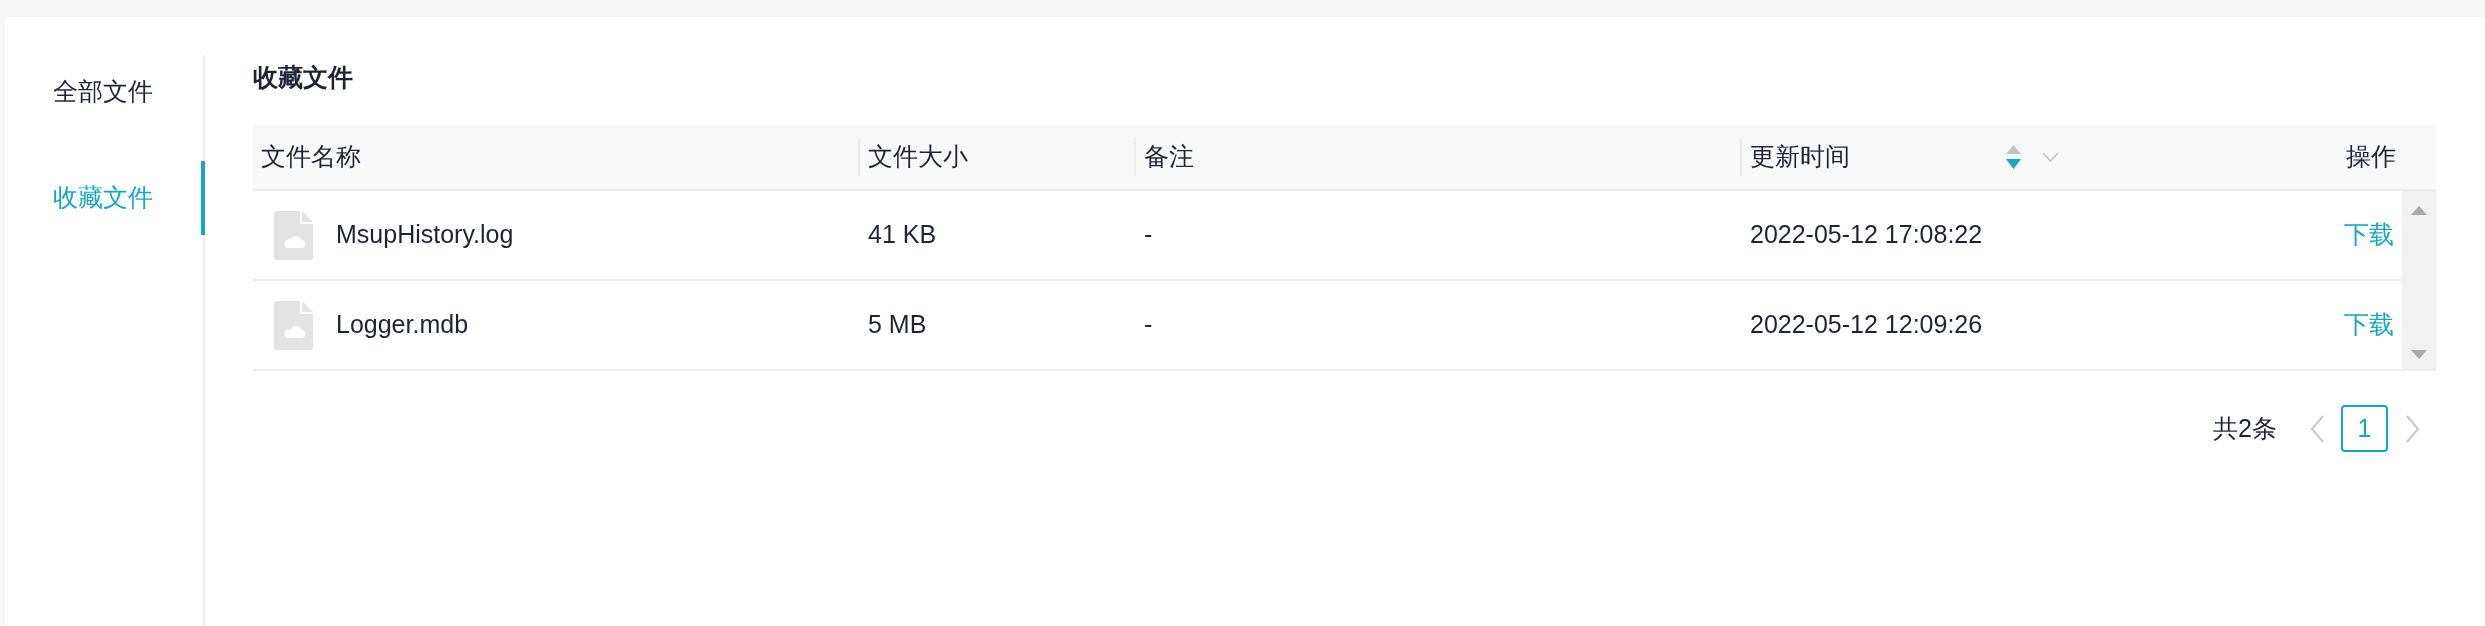 Image resolution: width=2485 pixels, height=626 pixels. What do you see at coordinates (2013, 157) in the screenshot?
I see `sort-icon` at bounding box center [2013, 157].